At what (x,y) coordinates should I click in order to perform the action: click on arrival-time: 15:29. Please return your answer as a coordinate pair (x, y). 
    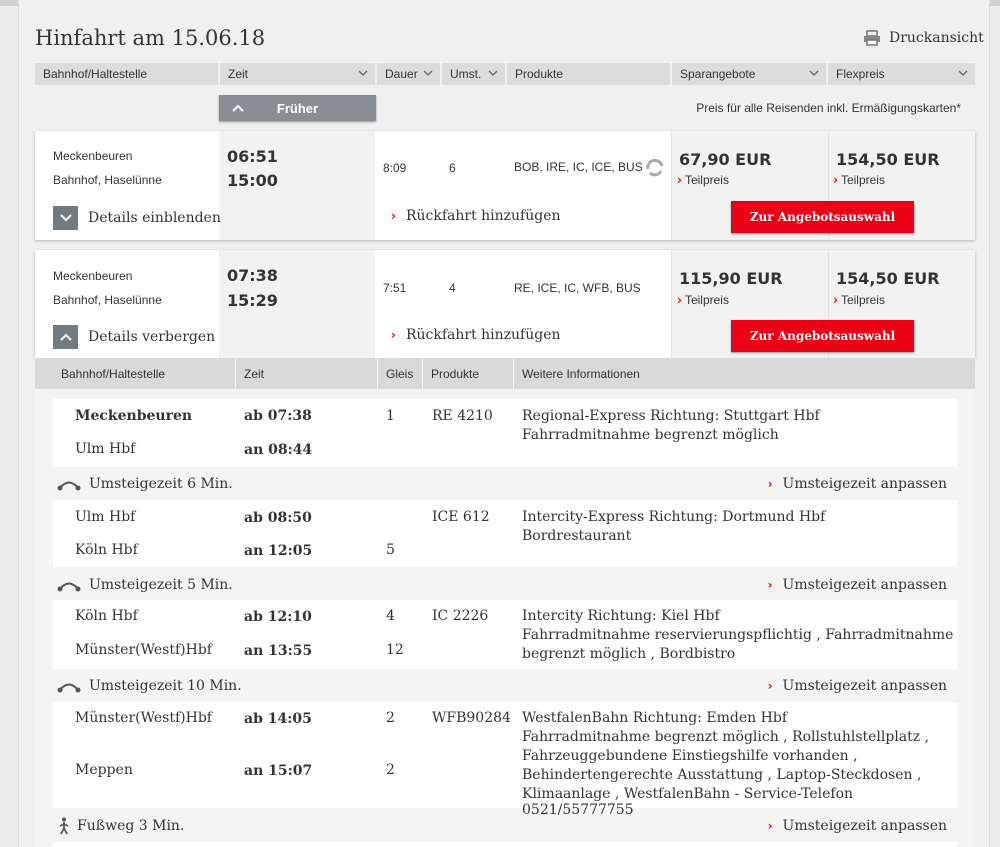
    Looking at the image, I should click on (252, 300).